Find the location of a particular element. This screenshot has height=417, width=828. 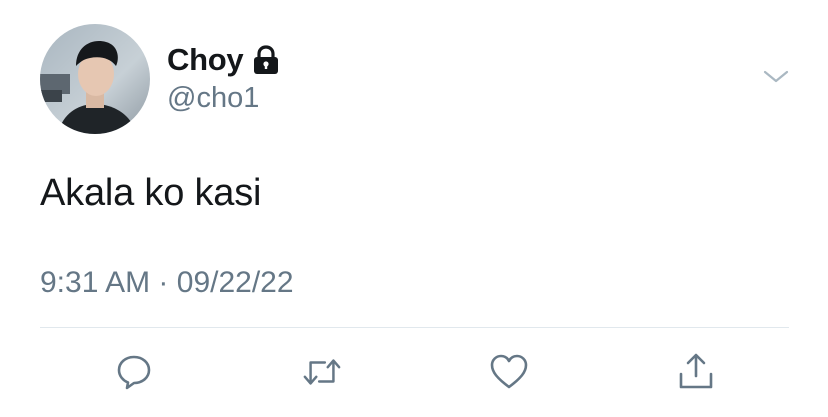

retweet-icon is located at coordinates (322, 372).